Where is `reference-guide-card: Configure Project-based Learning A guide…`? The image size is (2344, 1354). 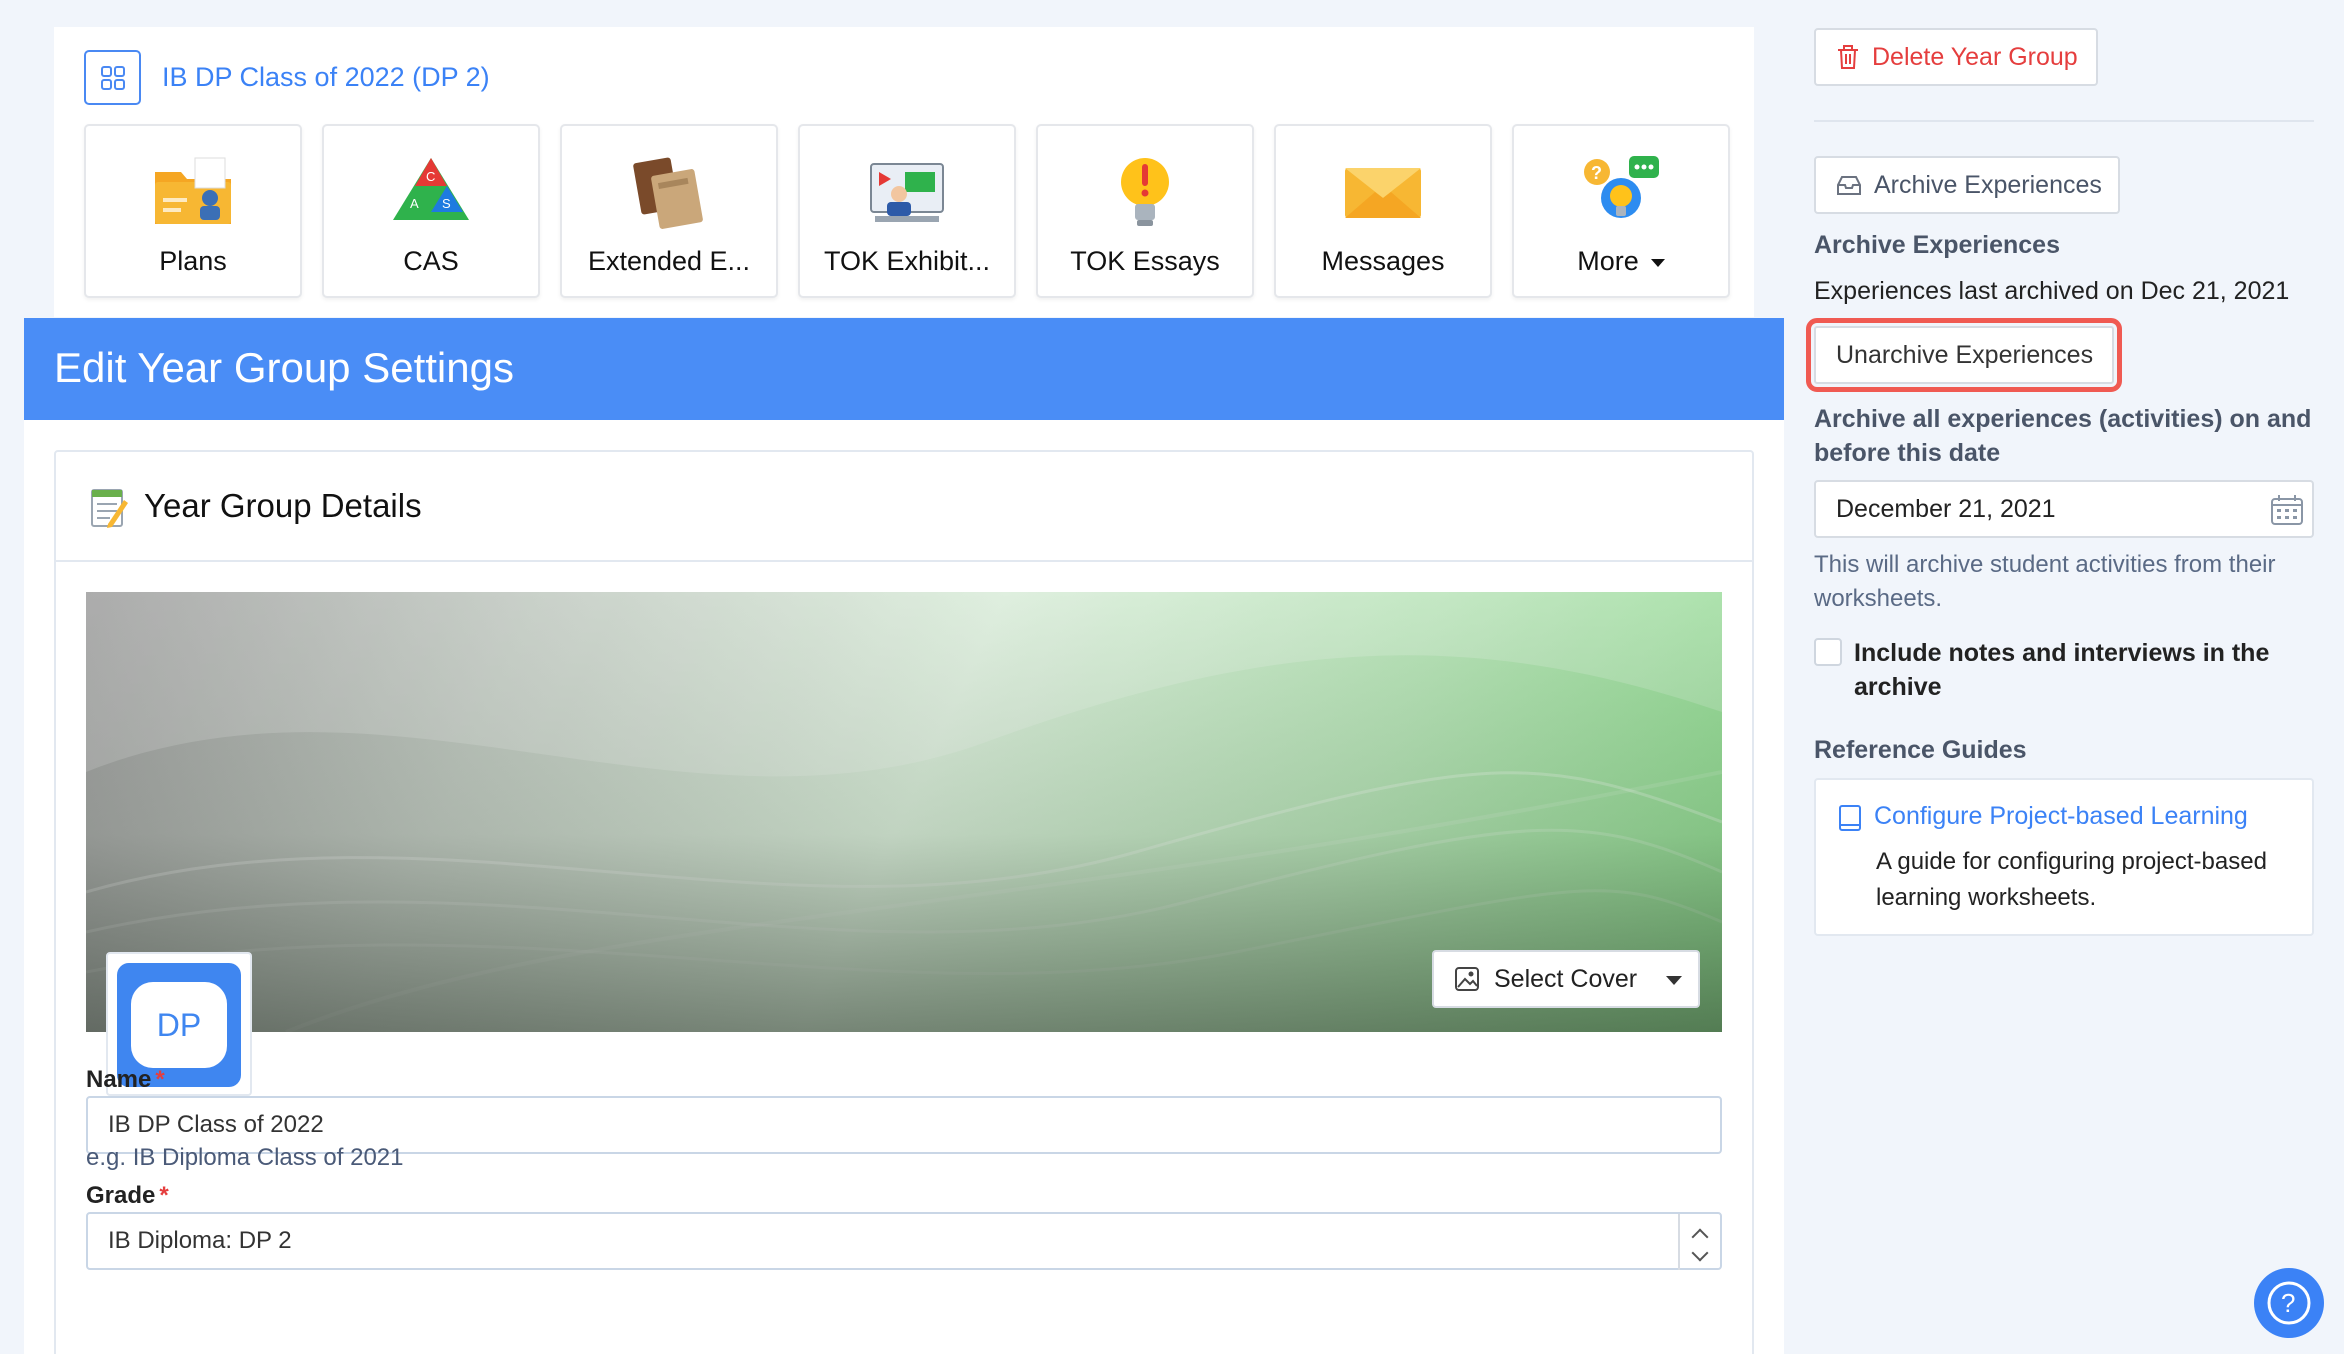 reference-guide-card: Configure Project-based Learning A guide… is located at coordinates (2064, 857).